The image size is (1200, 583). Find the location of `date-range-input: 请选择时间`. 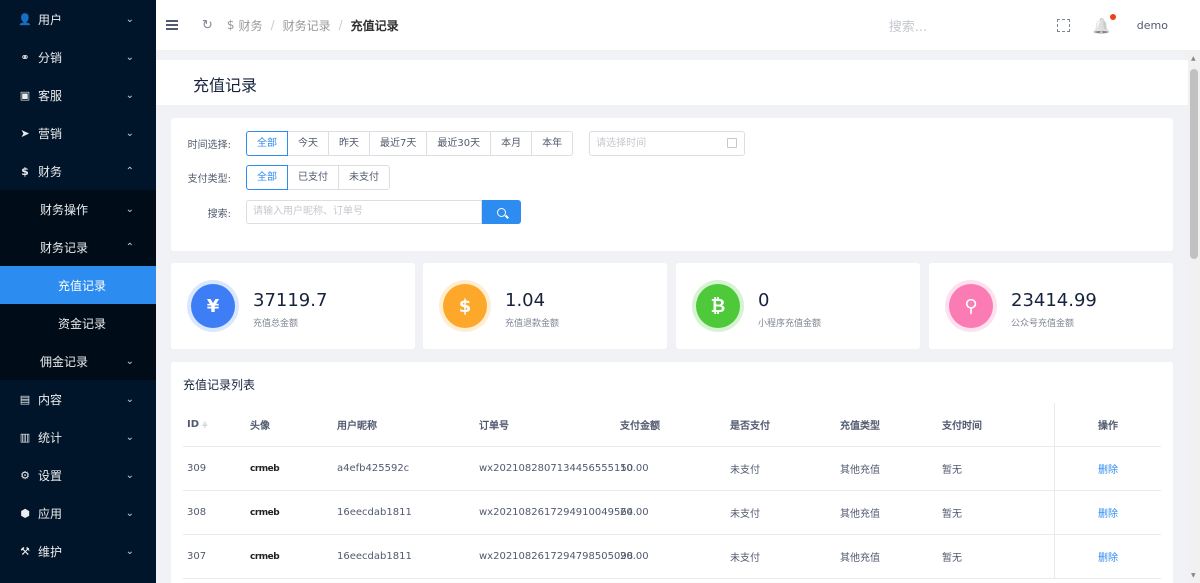

date-range-input: 请选择时间 is located at coordinates (667, 143).